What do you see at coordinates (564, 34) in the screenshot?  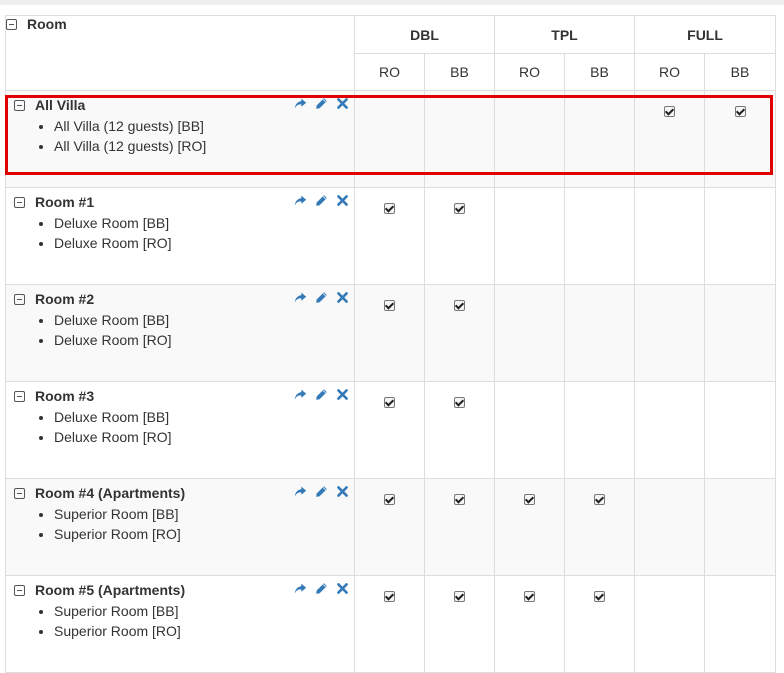 I see `group-header-tpl: TPL` at bounding box center [564, 34].